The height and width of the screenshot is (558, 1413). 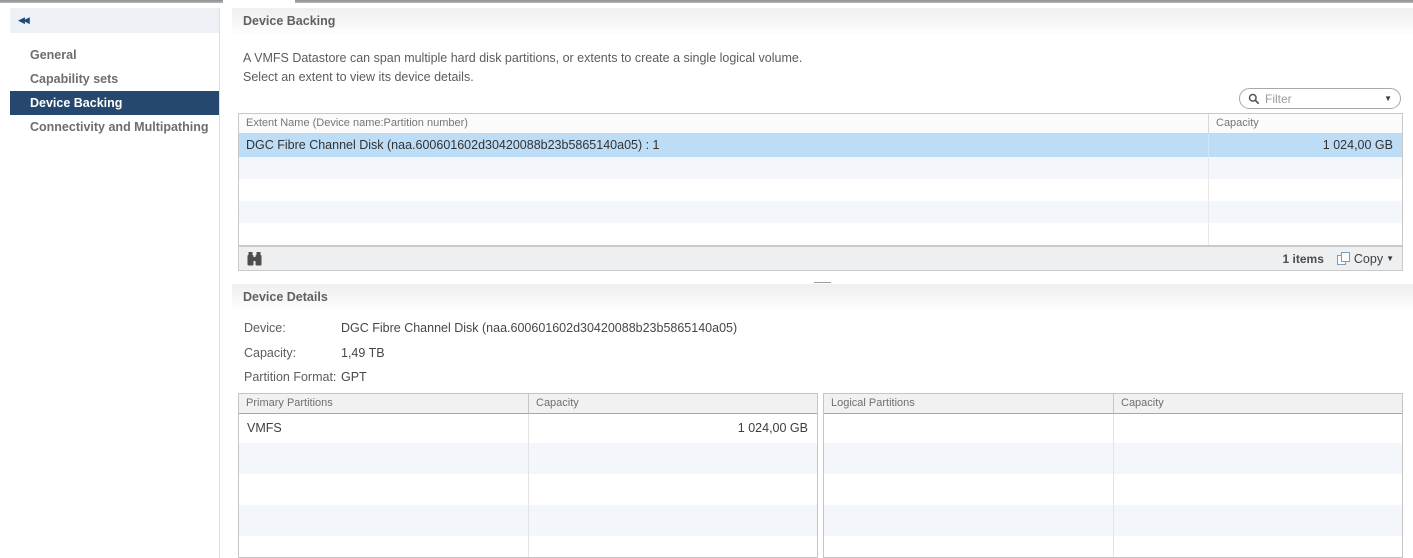 I want to click on device-details-title: Device Details, so click(x=822, y=297).